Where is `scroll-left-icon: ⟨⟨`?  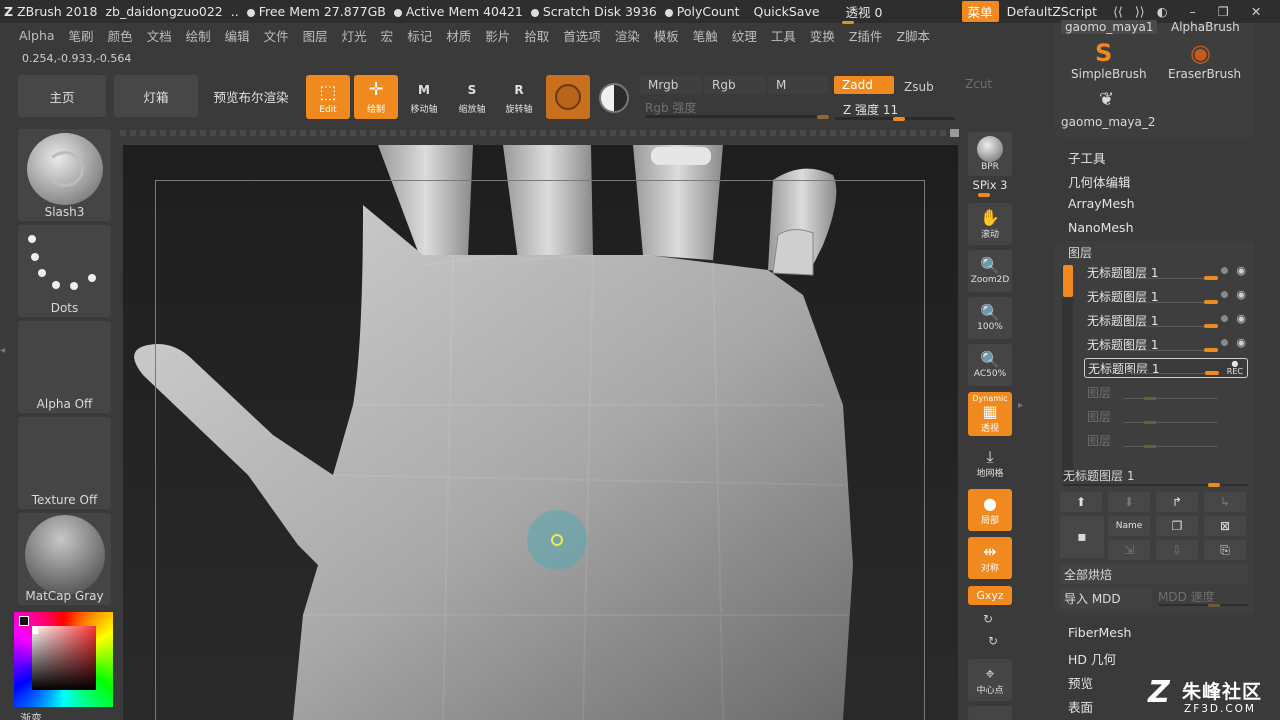
scroll-left-icon: ⟨⟨ is located at coordinates (1118, 11).